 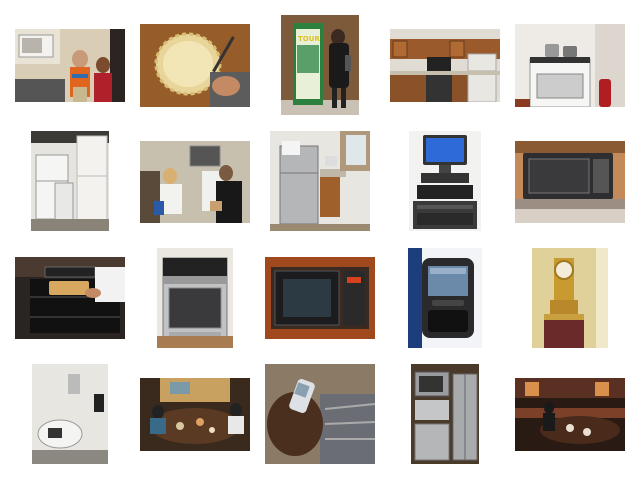 What do you see at coordinates (445, 298) in the screenshot?
I see `photo-smartphone` at bounding box center [445, 298].